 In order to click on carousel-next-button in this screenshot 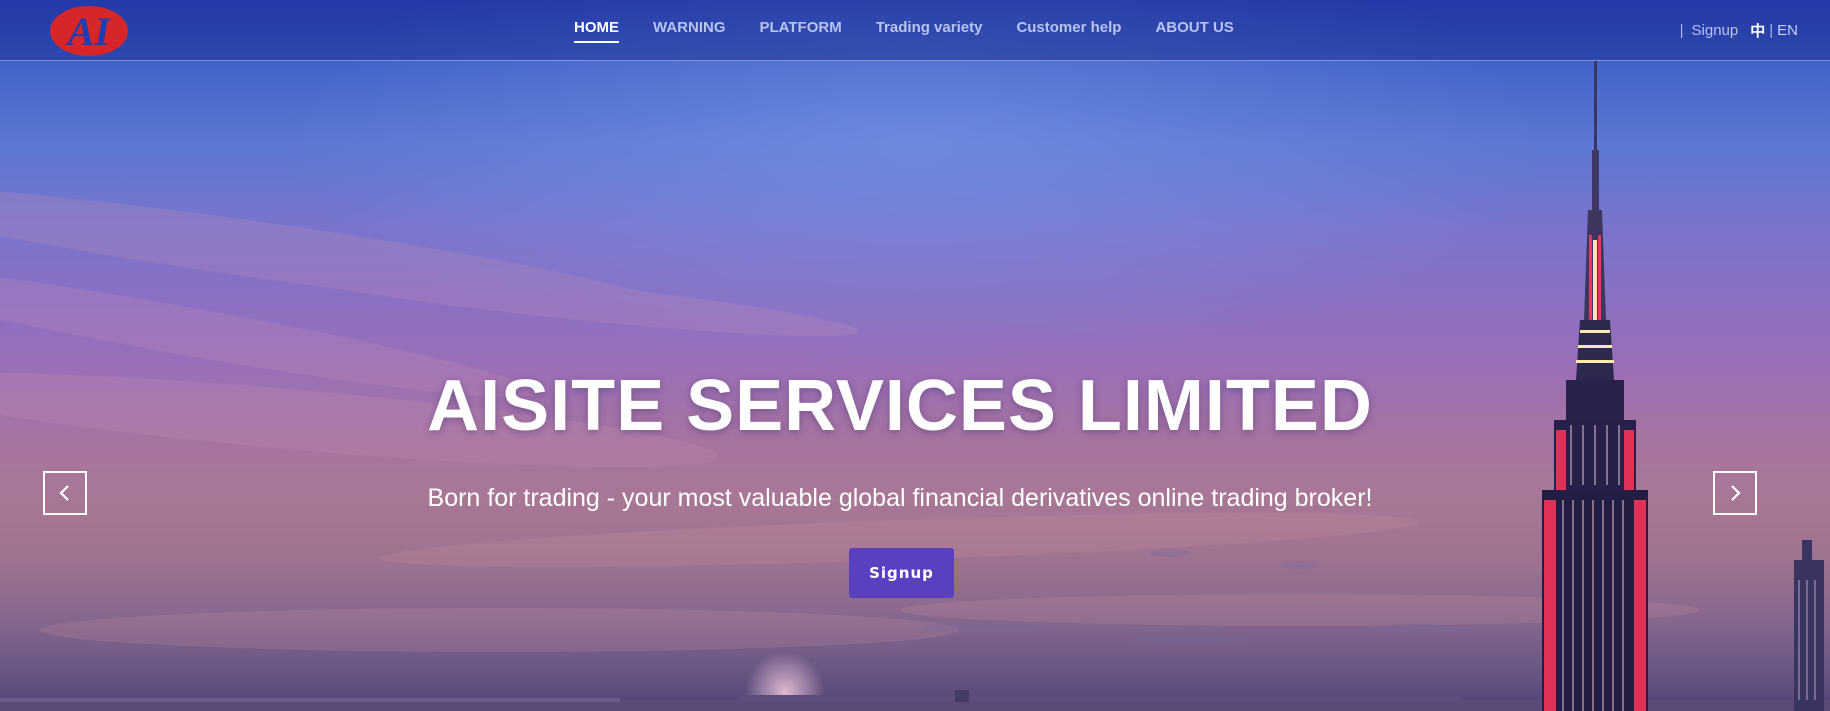, I will do `click(1735, 493)`.